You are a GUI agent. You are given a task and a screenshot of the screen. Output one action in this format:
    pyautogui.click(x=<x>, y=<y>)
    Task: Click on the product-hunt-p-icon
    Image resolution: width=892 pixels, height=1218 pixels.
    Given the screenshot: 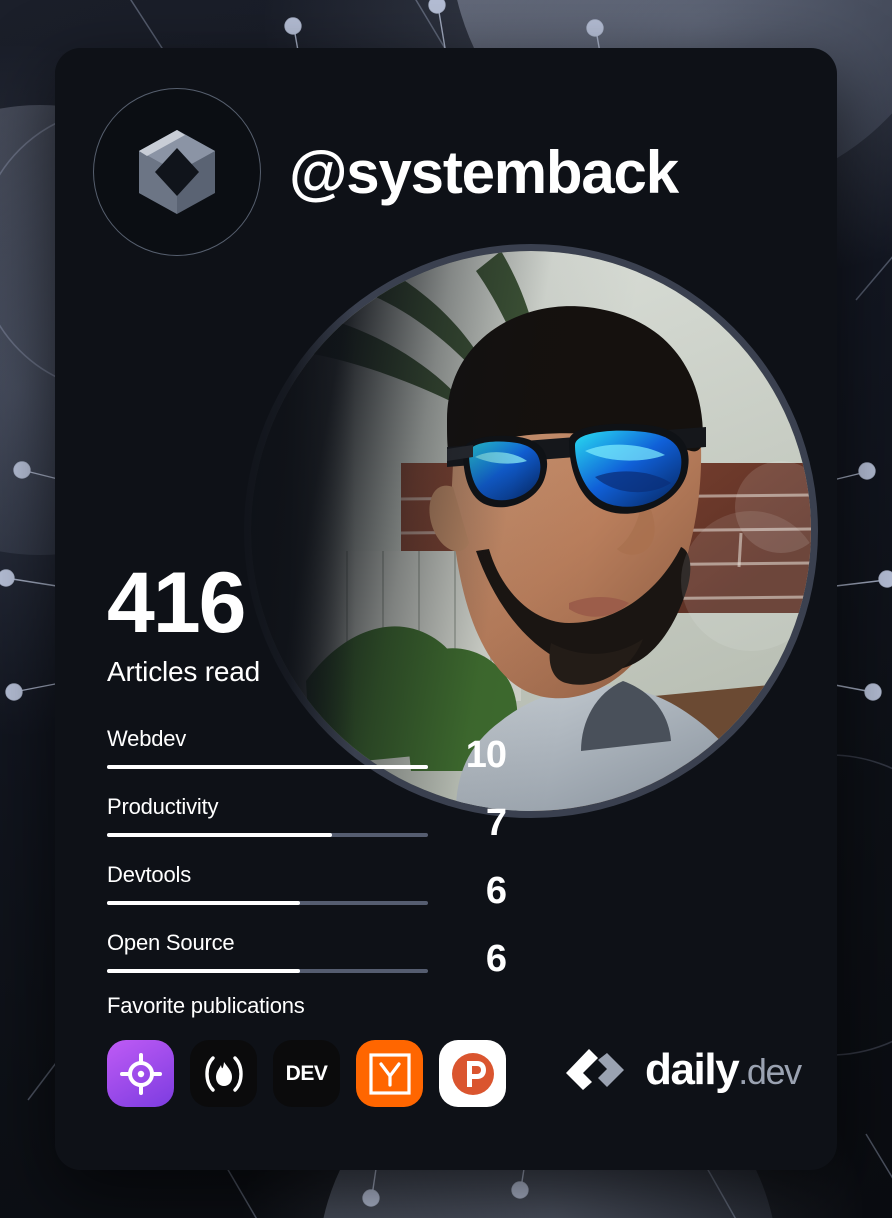 What is the action you would take?
    pyautogui.click(x=472, y=1073)
    